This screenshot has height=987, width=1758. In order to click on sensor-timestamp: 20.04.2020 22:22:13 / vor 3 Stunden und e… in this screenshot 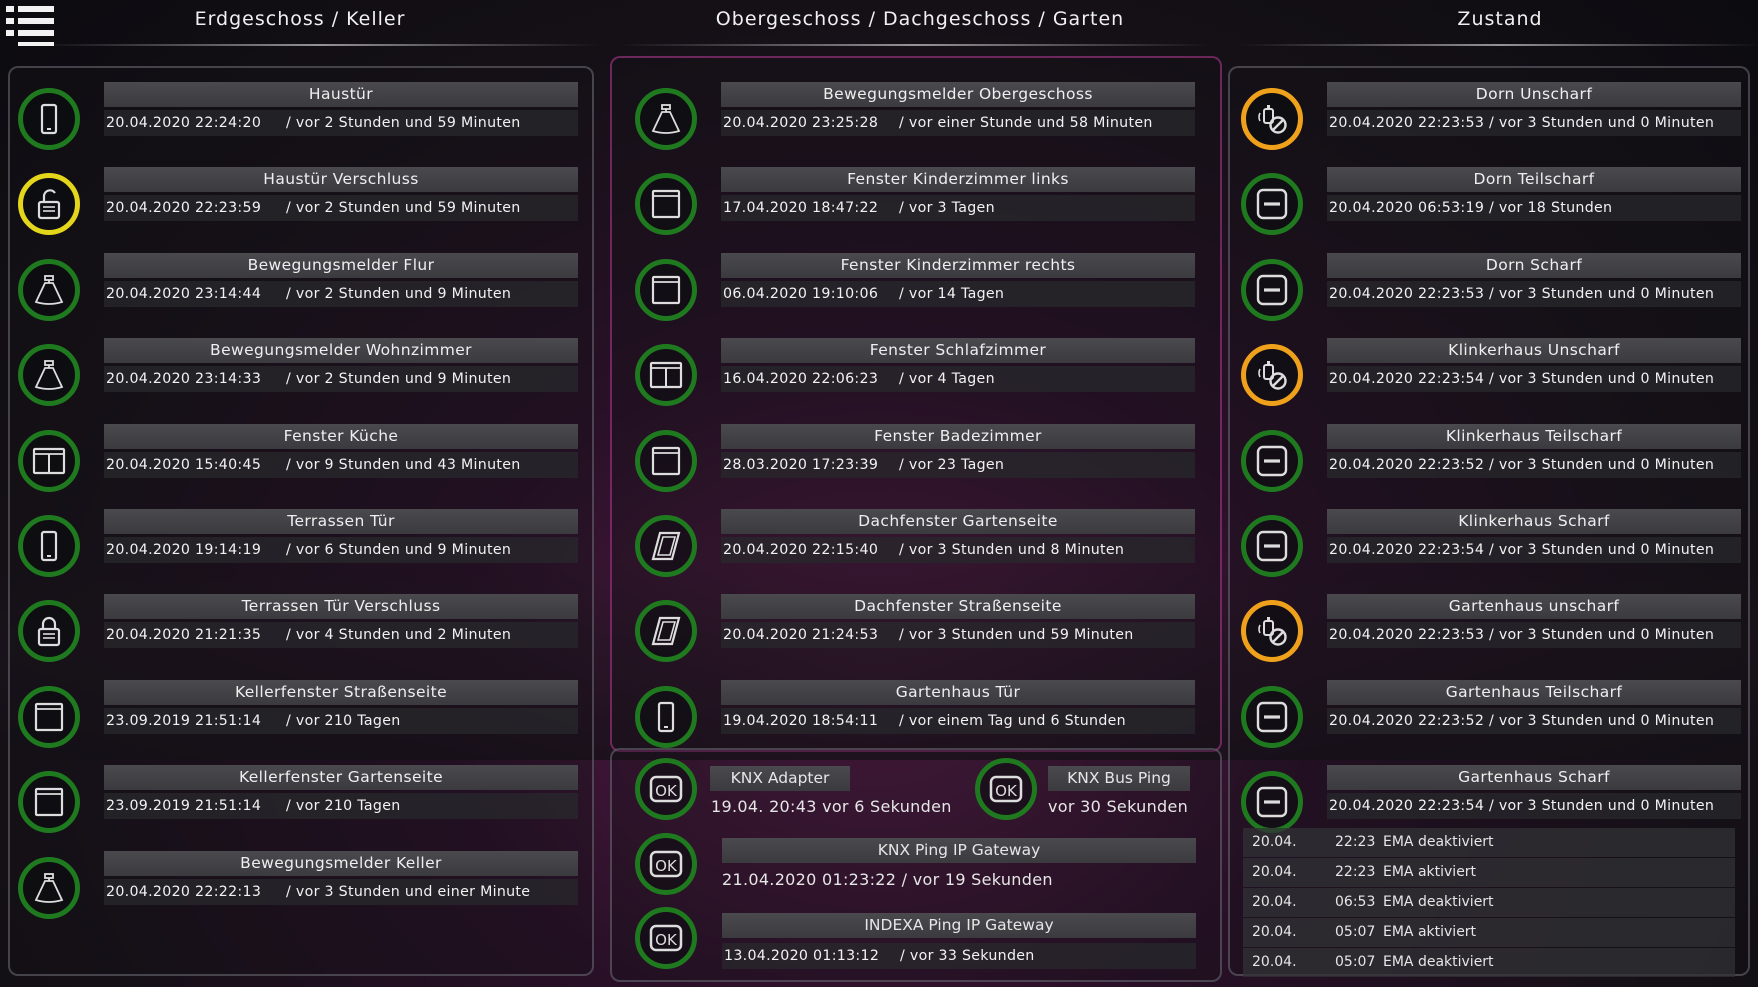, I will do `click(341, 891)`.